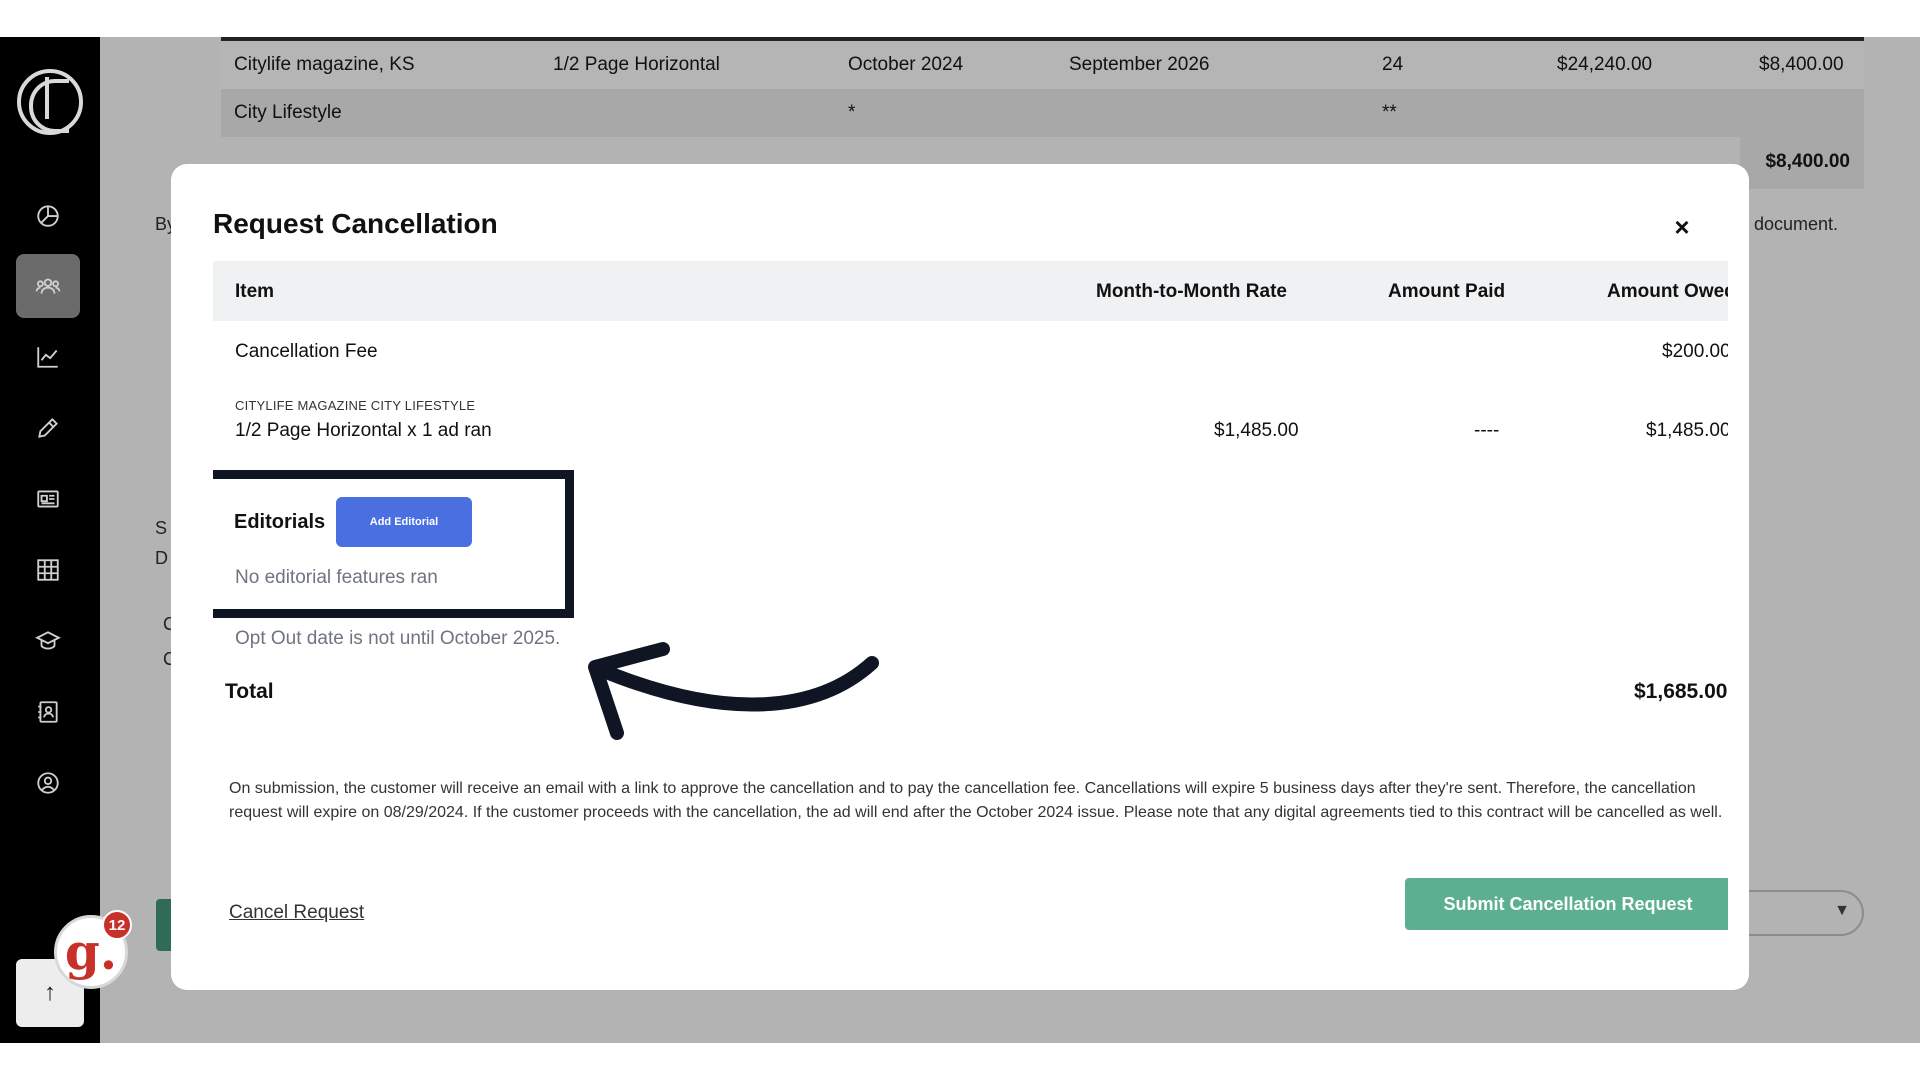 The image size is (1920, 1080). I want to click on start-cell: *, so click(852, 112).